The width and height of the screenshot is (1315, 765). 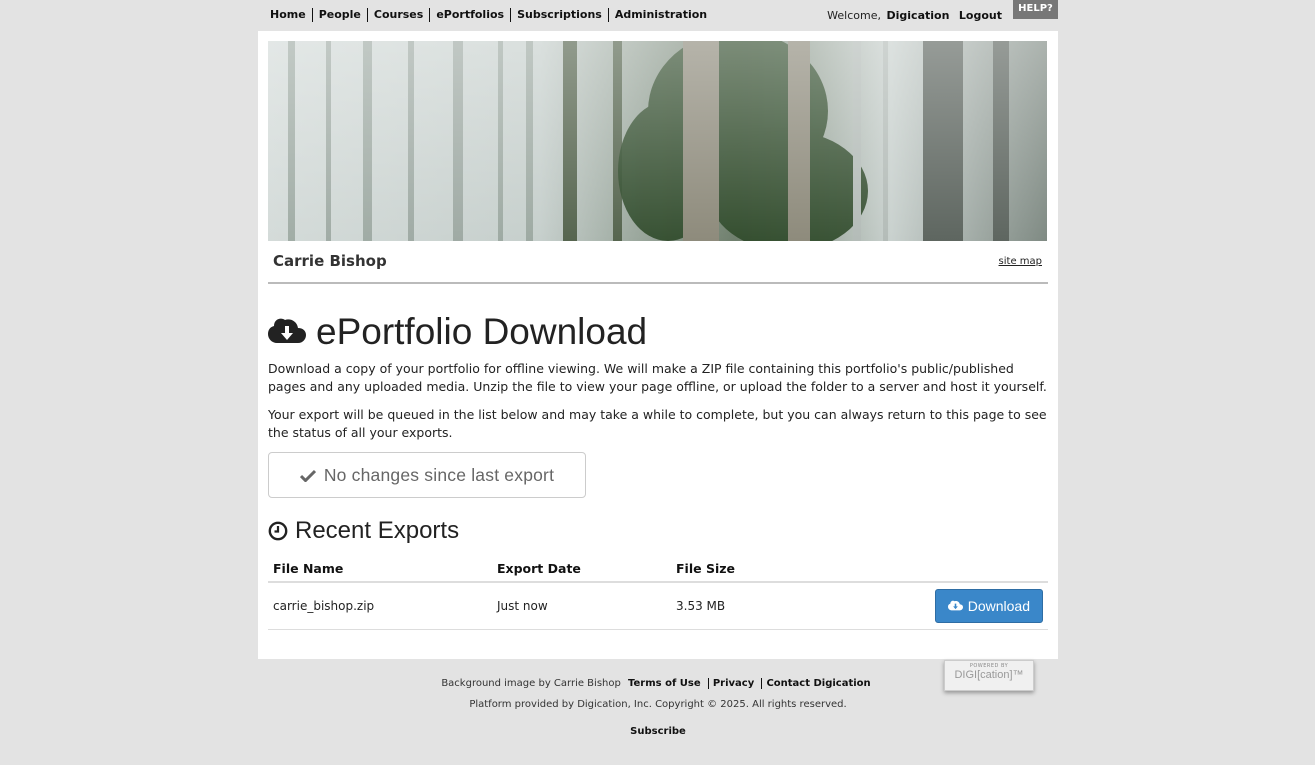 What do you see at coordinates (380, 606) in the screenshot?
I see `file-name-cell: carrie_bishop.zip` at bounding box center [380, 606].